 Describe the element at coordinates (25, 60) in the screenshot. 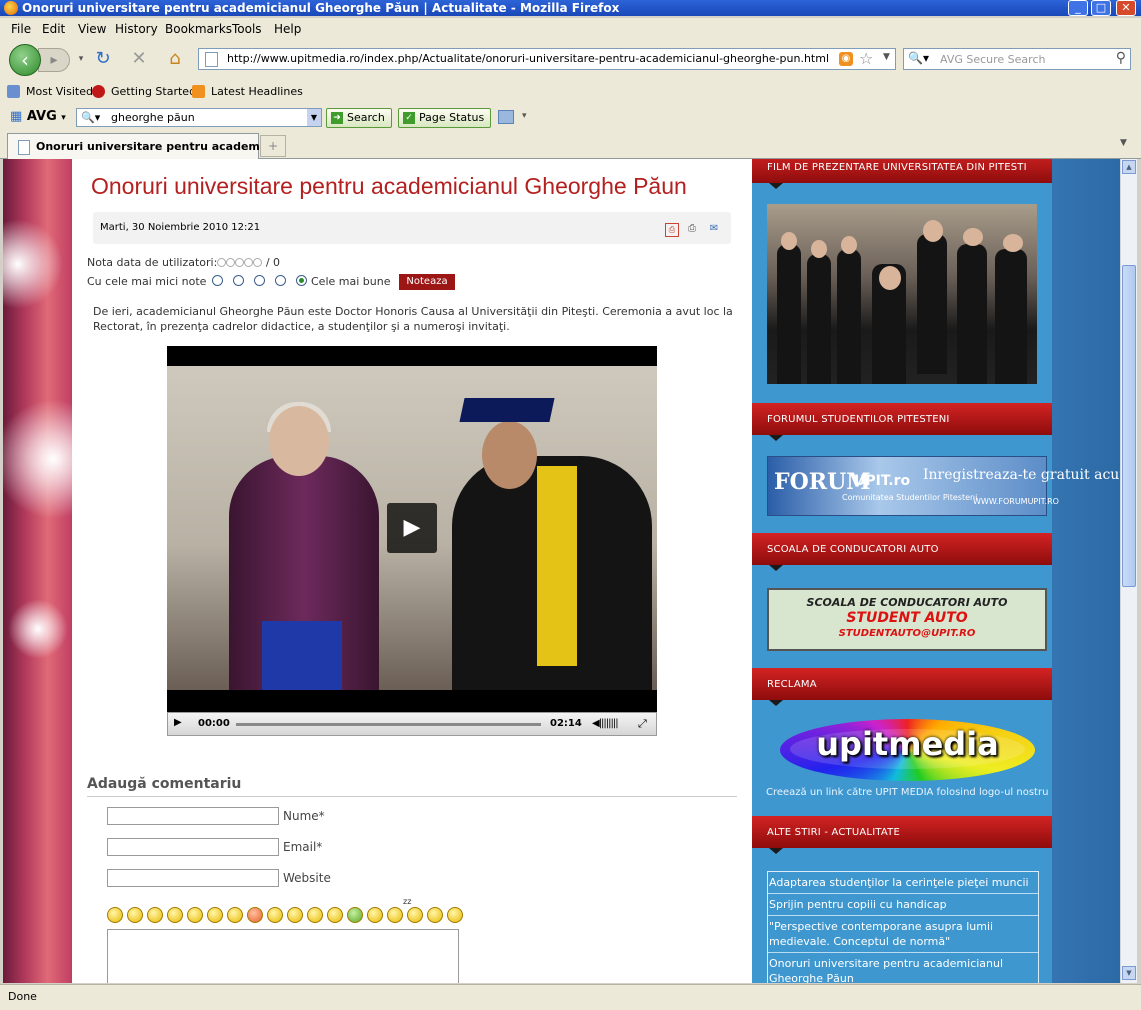

I see `back-button: ‹` at that location.